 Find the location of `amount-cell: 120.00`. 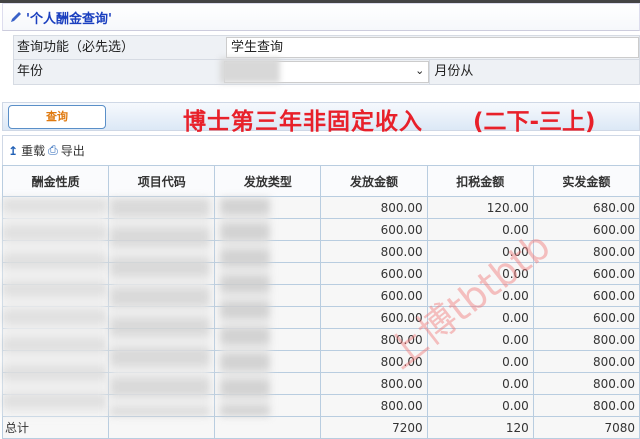

amount-cell: 120.00 is located at coordinates (480, 207).